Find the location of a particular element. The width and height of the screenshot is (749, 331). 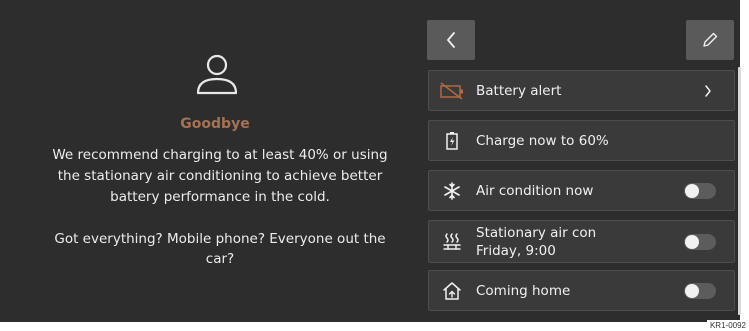

coming-home-toggle is located at coordinates (700, 290).